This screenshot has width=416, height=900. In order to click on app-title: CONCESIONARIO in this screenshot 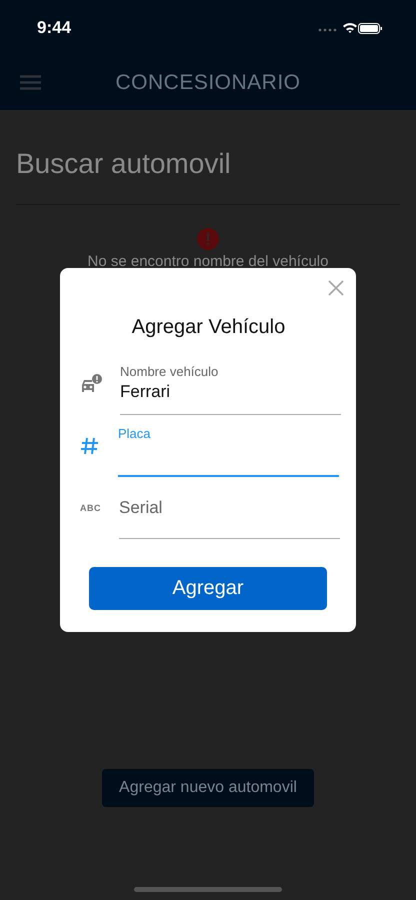, I will do `click(208, 82)`.